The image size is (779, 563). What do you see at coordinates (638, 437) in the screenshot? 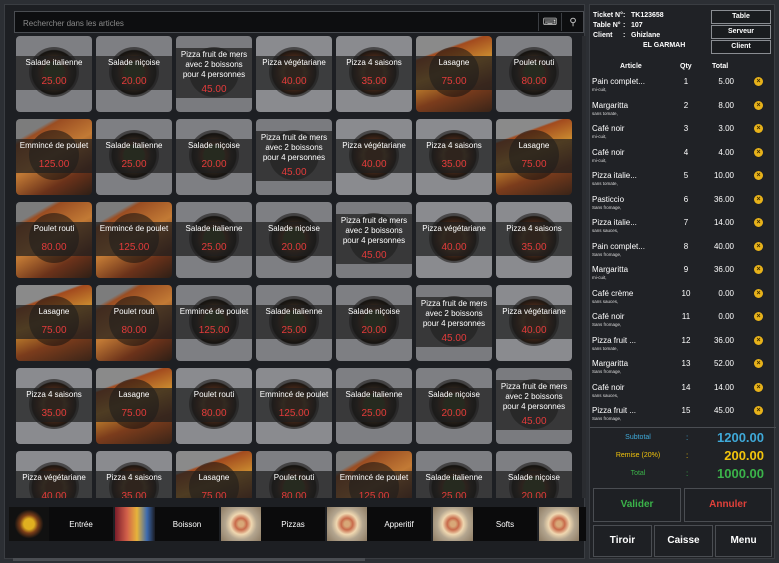
I see `subtotal-label: Subtotal` at bounding box center [638, 437].